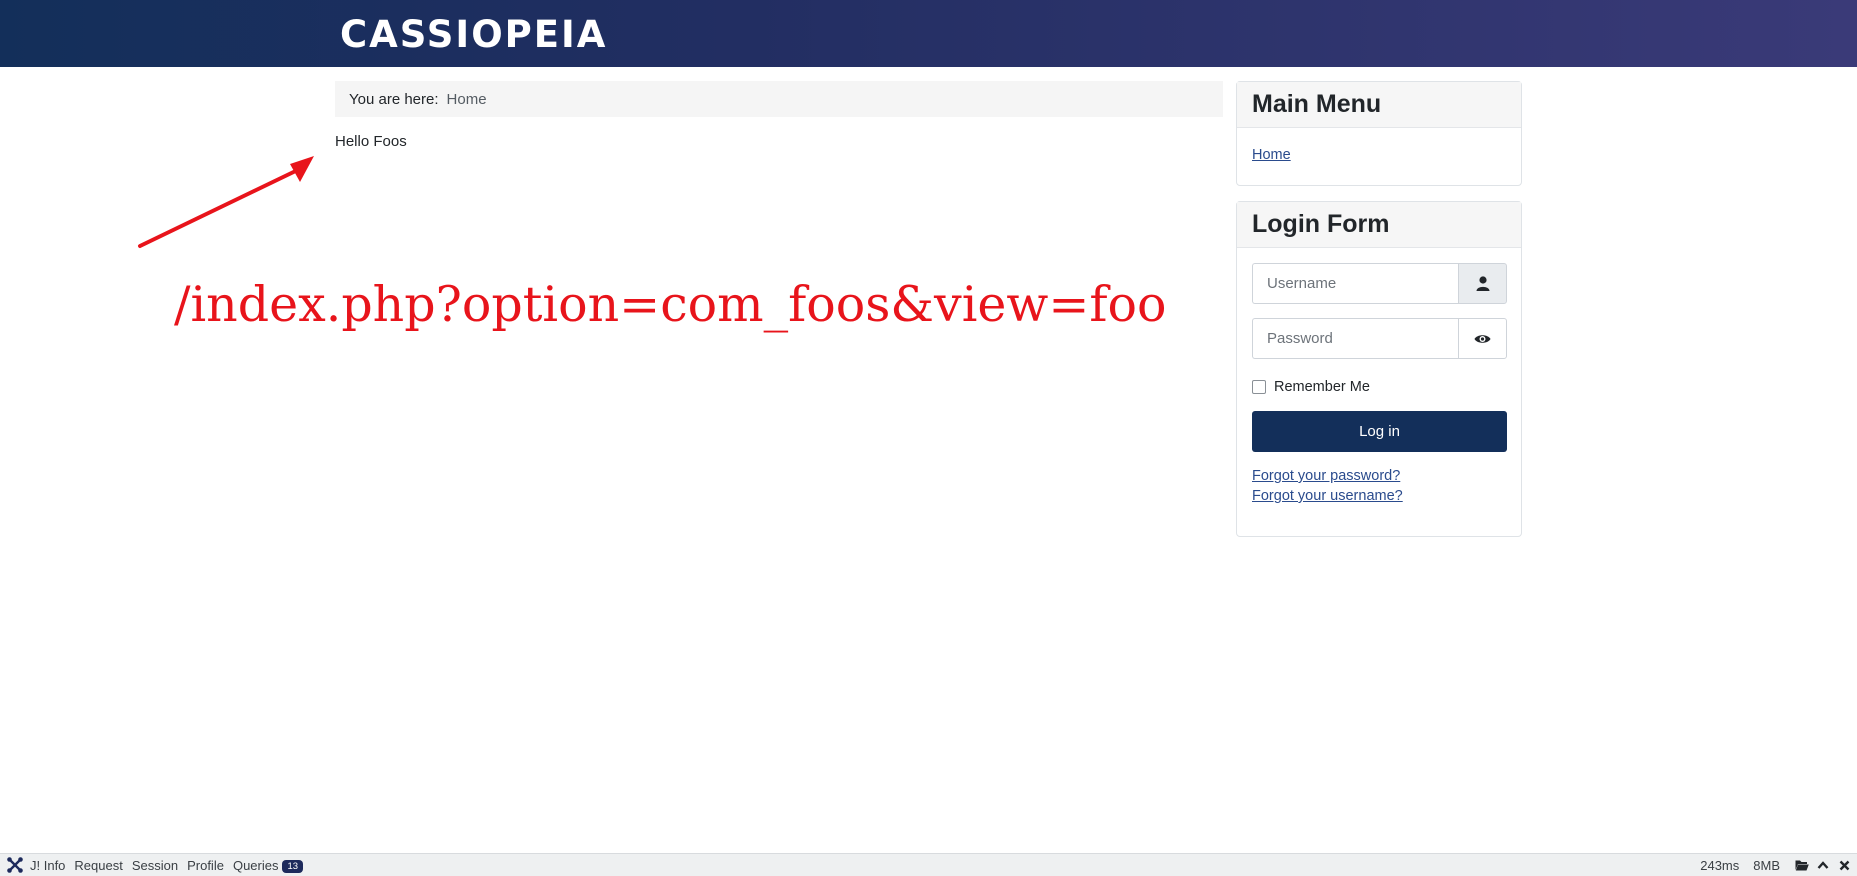 The height and width of the screenshot is (876, 1857). I want to click on queries-label: Queries, so click(255, 865).